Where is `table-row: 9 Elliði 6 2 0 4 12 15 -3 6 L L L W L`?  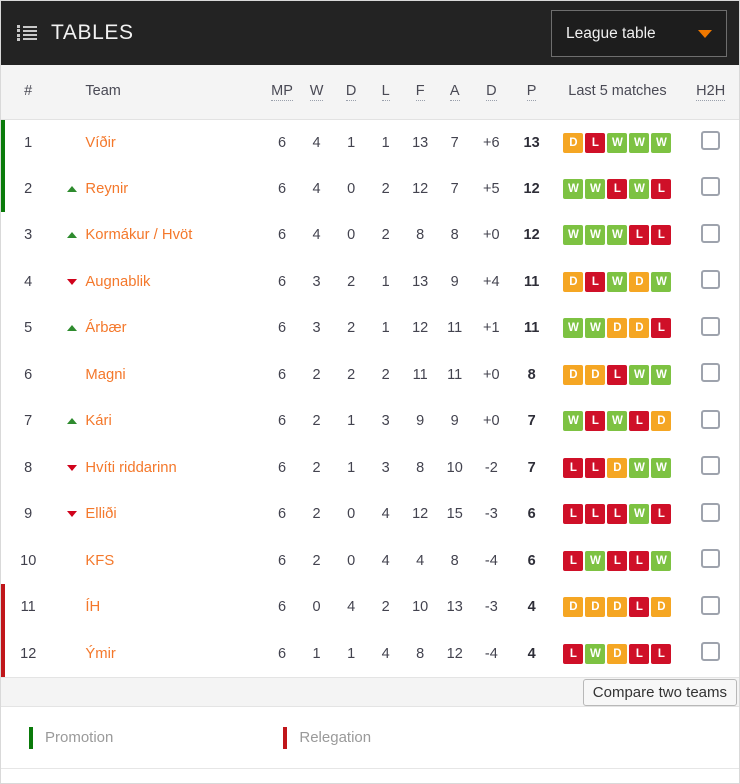 table-row: 9 Elliði 6 2 0 4 12 15 -3 6 L L L W L is located at coordinates (370, 514).